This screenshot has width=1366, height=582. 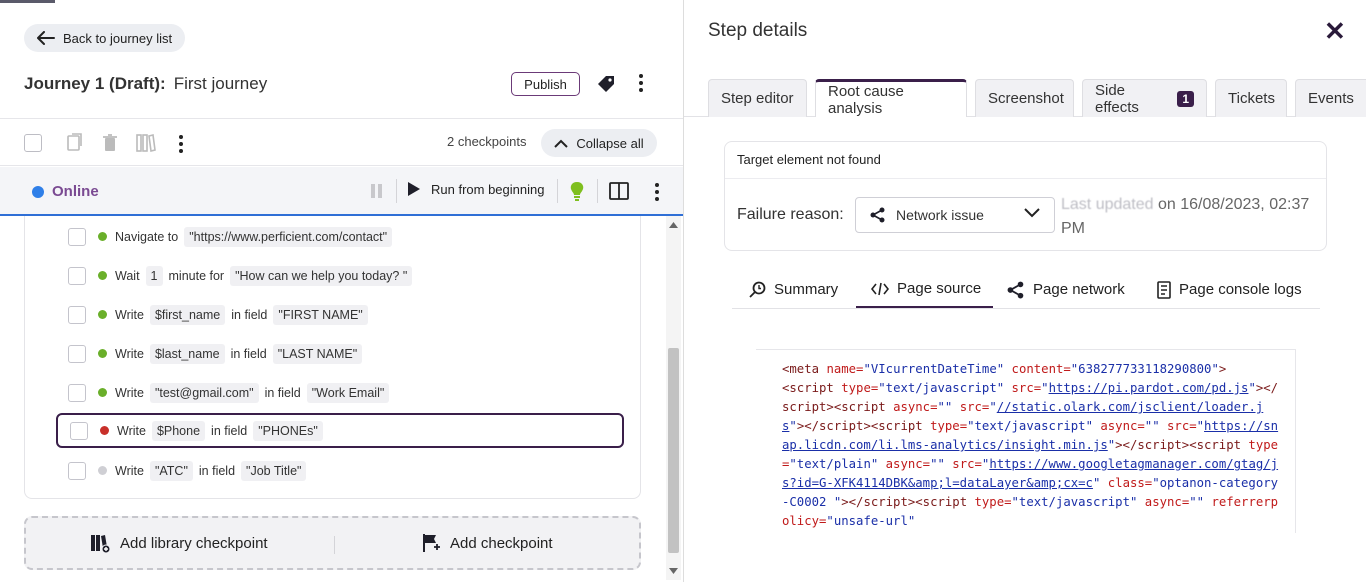 What do you see at coordinates (866, 99) in the screenshot?
I see `tab-label: Root cause analysis` at bounding box center [866, 99].